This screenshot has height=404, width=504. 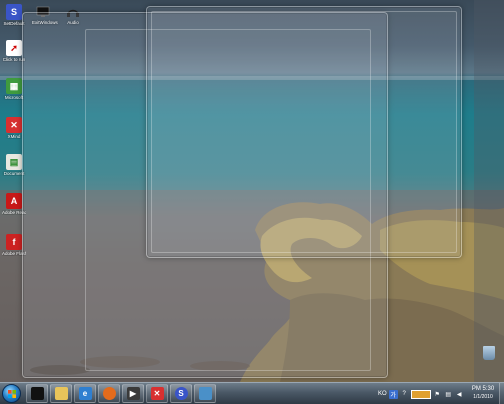 I want to click on remote-desktop-icon, so click(x=205, y=393).